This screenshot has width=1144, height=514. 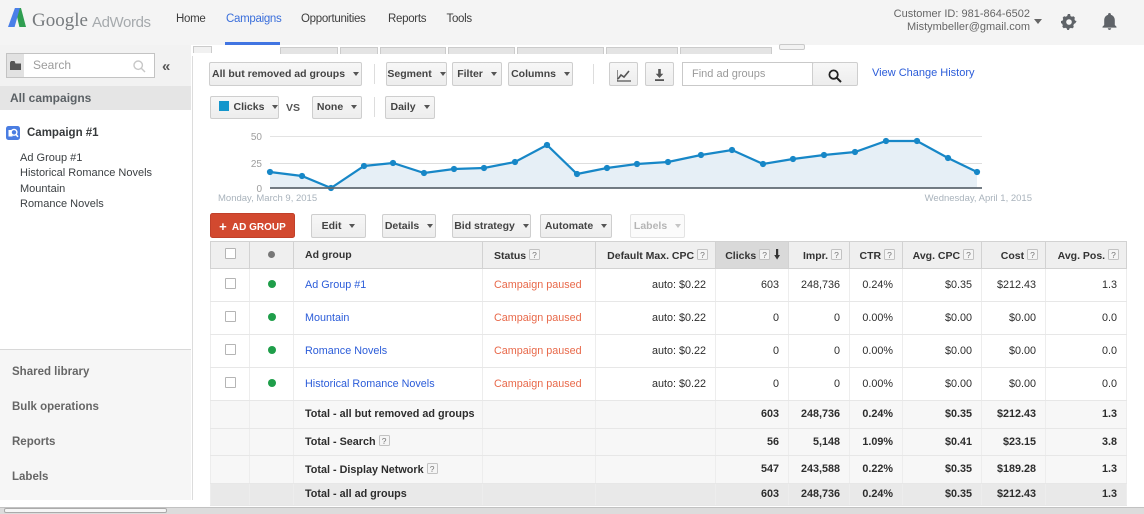 What do you see at coordinates (257, 164) in the screenshot?
I see `svg-text: 25` at bounding box center [257, 164].